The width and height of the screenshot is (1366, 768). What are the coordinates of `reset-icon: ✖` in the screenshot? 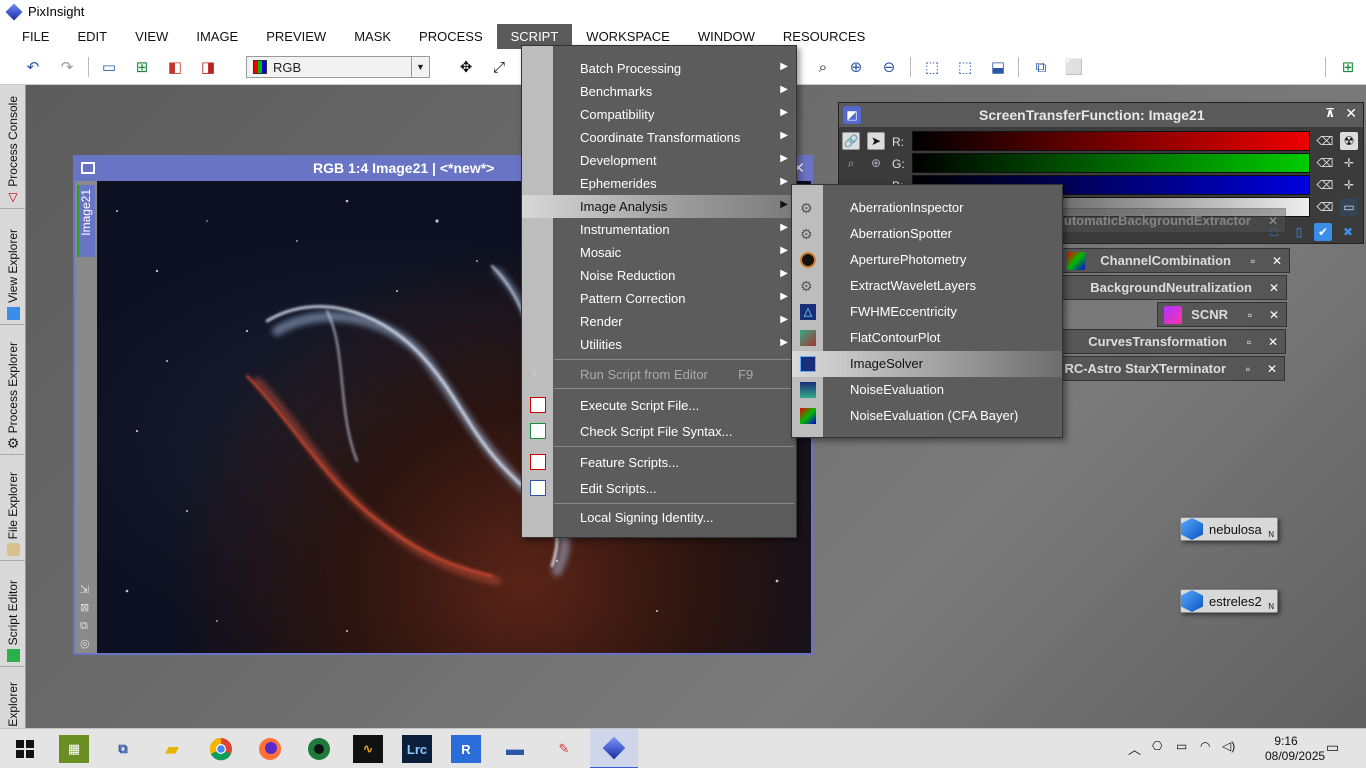 It's located at (1348, 232).